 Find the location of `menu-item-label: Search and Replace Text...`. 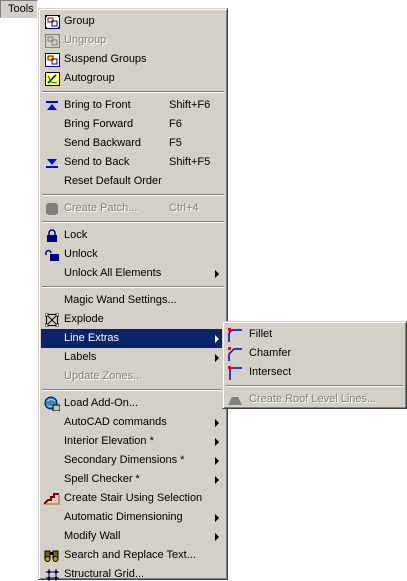

menu-item-label: Search and Replace Text... is located at coordinates (130, 555).